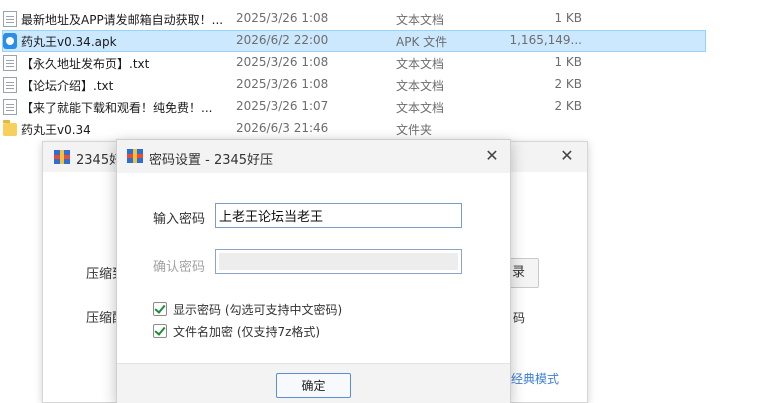 The width and height of the screenshot is (772, 403). I want to click on password-dialog-titlebar: 密码设置 - 2345好压 ✕, so click(313, 156).